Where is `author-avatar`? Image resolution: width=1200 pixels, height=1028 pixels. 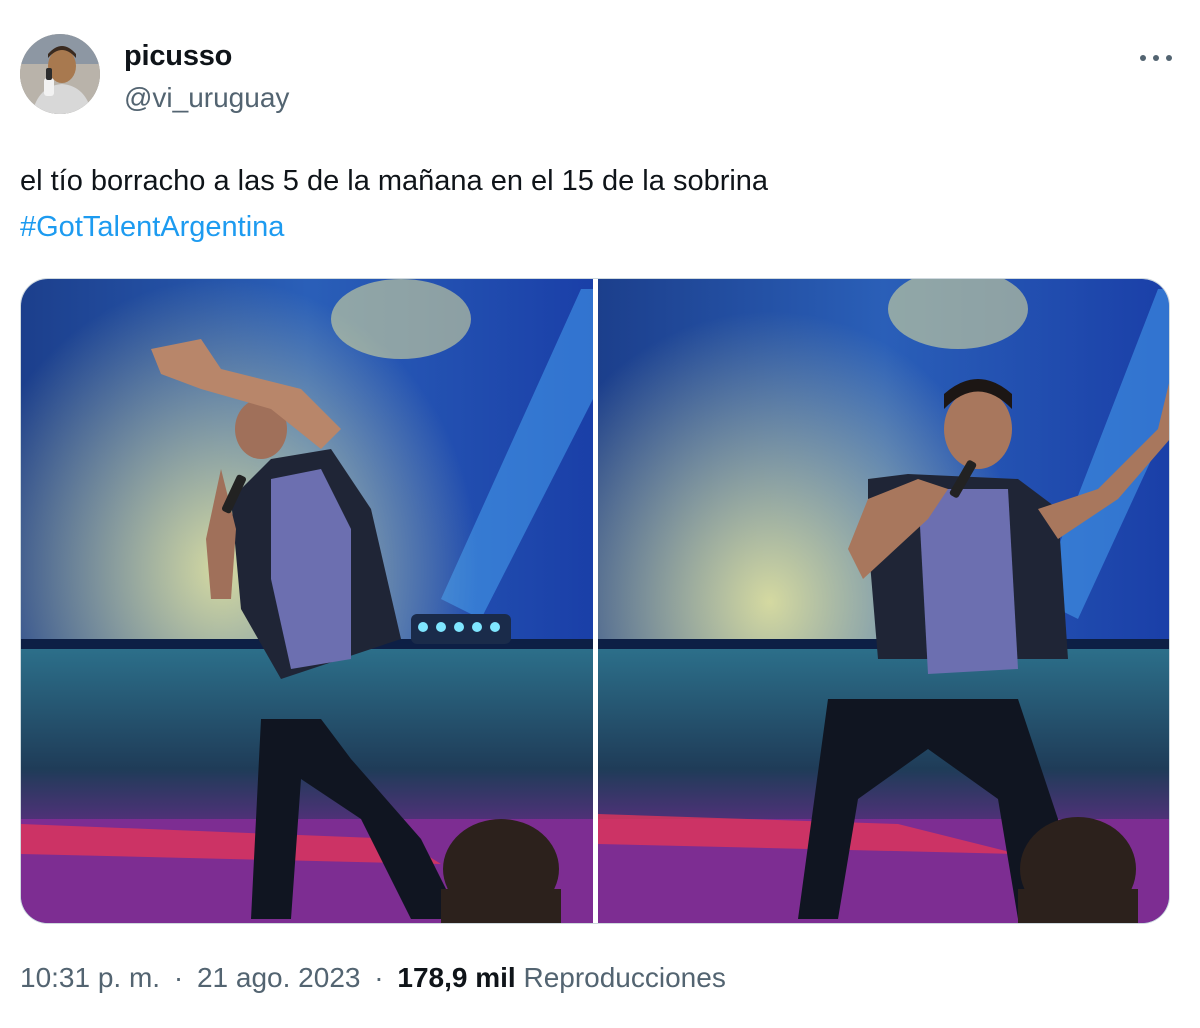 author-avatar is located at coordinates (60, 74).